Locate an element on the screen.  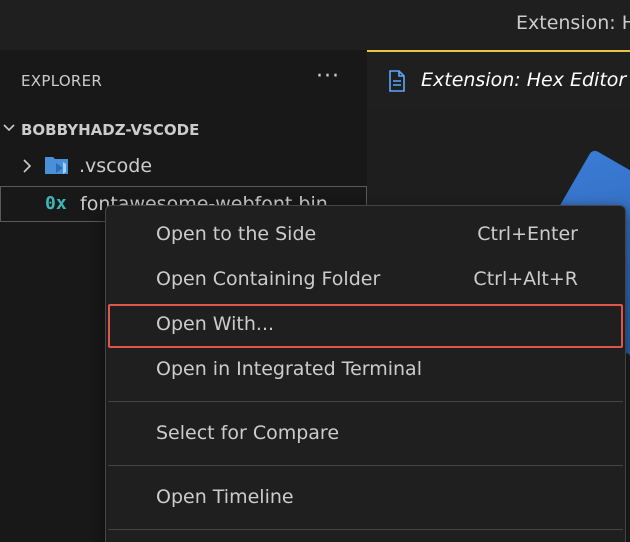
more-actions-icon: ··· is located at coordinates (328, 76).